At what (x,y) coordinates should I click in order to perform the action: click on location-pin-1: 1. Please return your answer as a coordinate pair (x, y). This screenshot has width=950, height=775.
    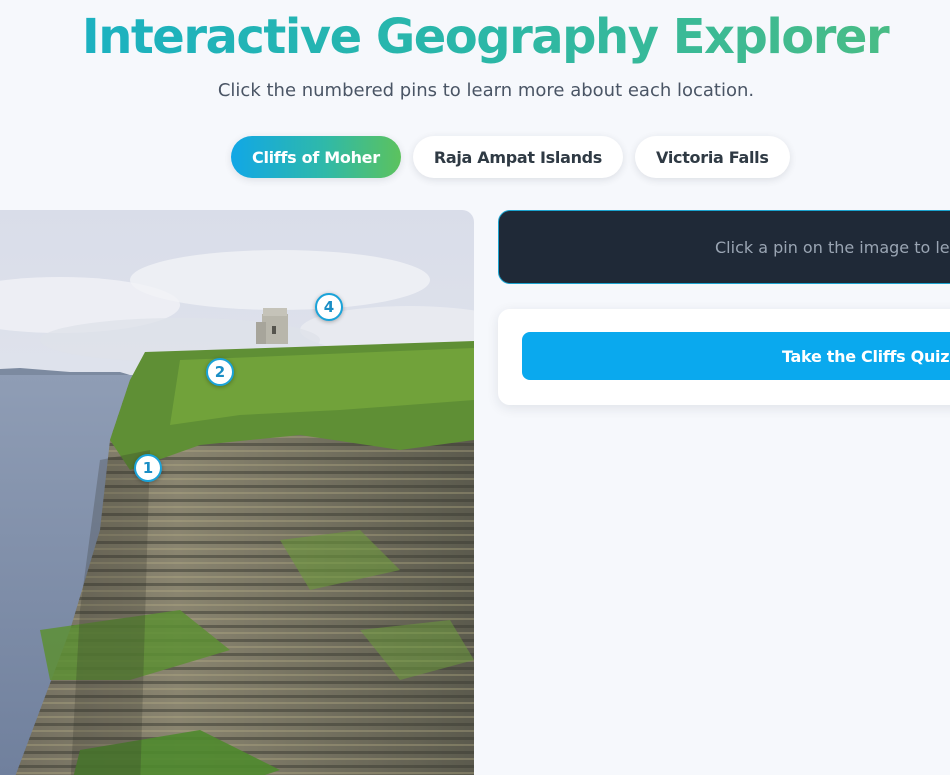
    Looking at the image, I should click on (148, 468).